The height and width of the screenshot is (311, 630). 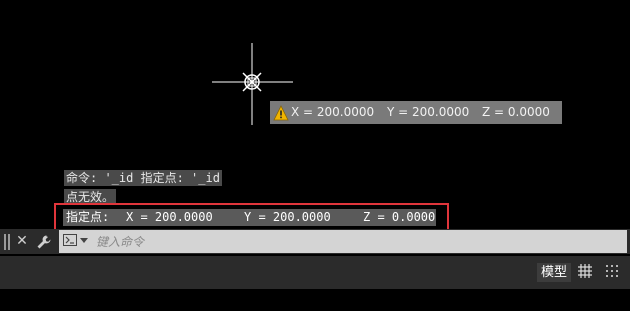 What do you see at coordinates (585, 271) in the screenshot?
I see `grid-icon` at bounding box center [585, 271].